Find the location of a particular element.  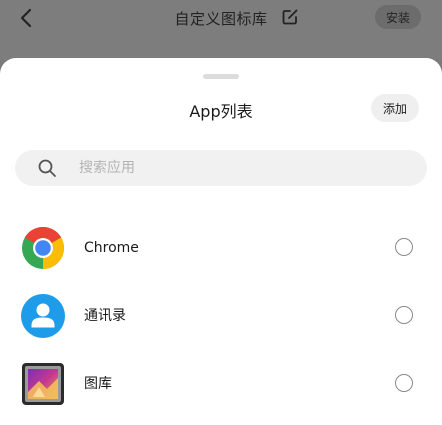

app-name: 通讯录 is located at coordinates (105, 316).